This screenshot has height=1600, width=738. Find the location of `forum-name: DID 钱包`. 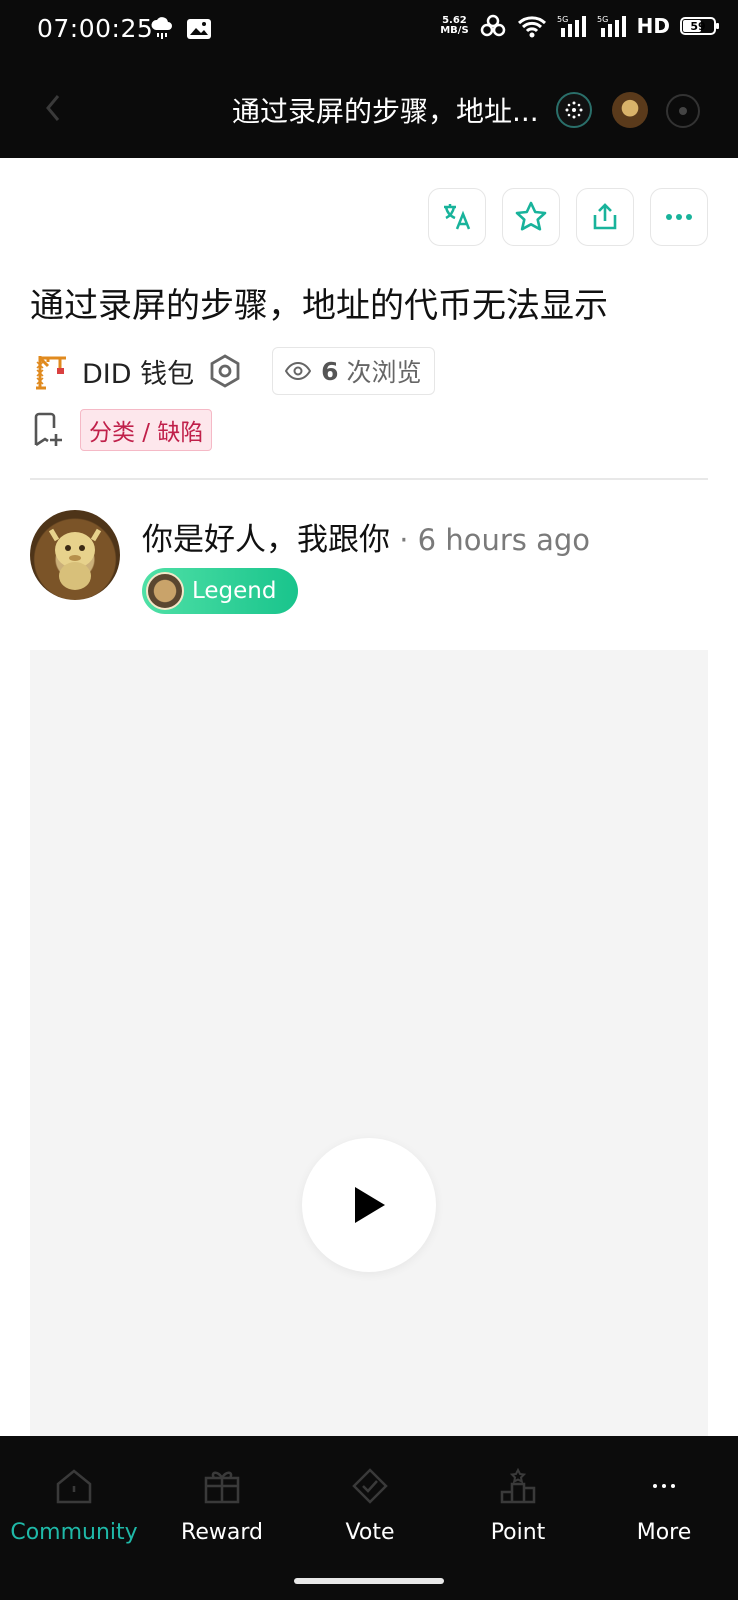

forum-name: DID 钱包 is located at coordinates (138, 371).